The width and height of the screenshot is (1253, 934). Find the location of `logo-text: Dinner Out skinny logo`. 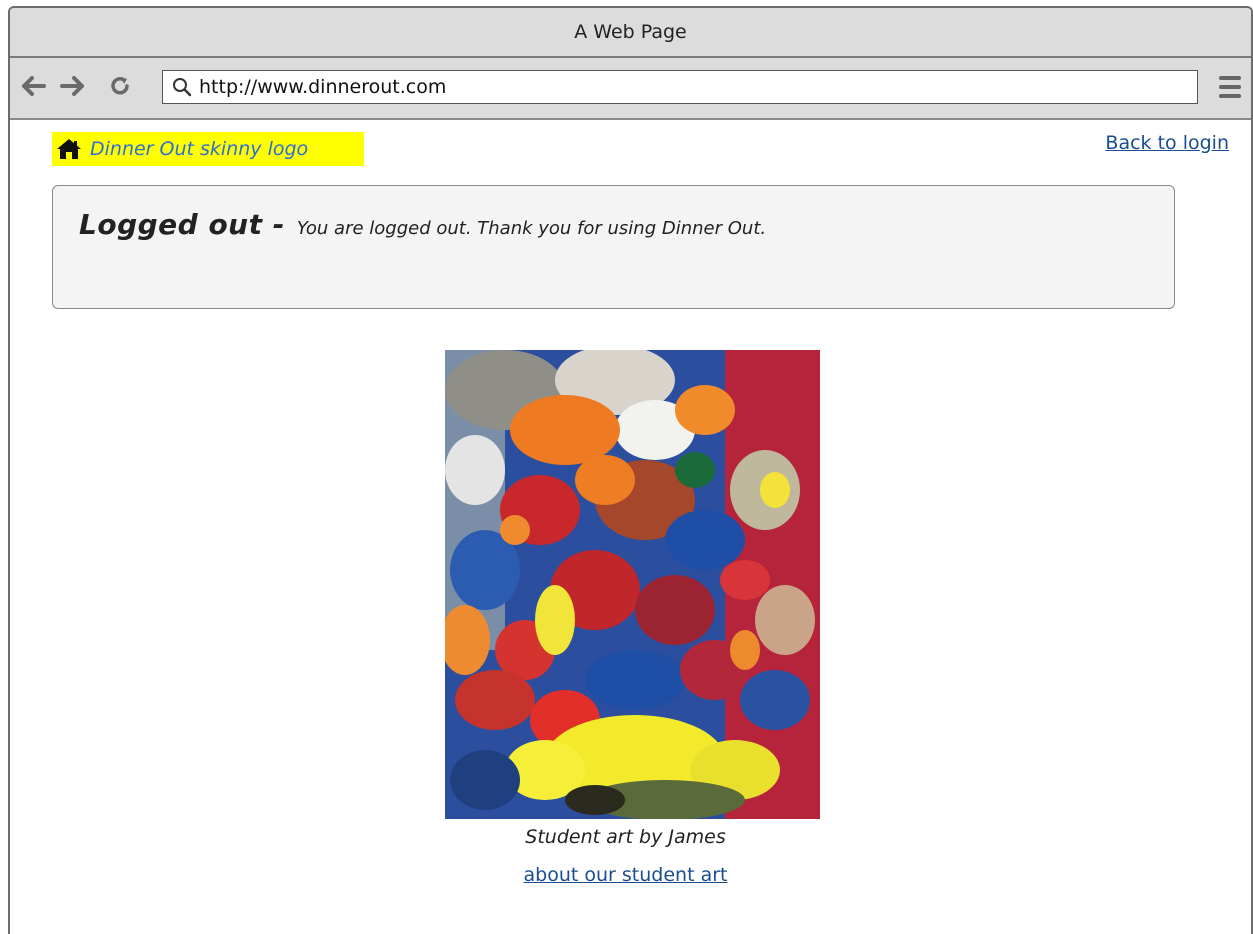

logo-text: Dinner Out skinny logo is located at coordinates (199, 149).